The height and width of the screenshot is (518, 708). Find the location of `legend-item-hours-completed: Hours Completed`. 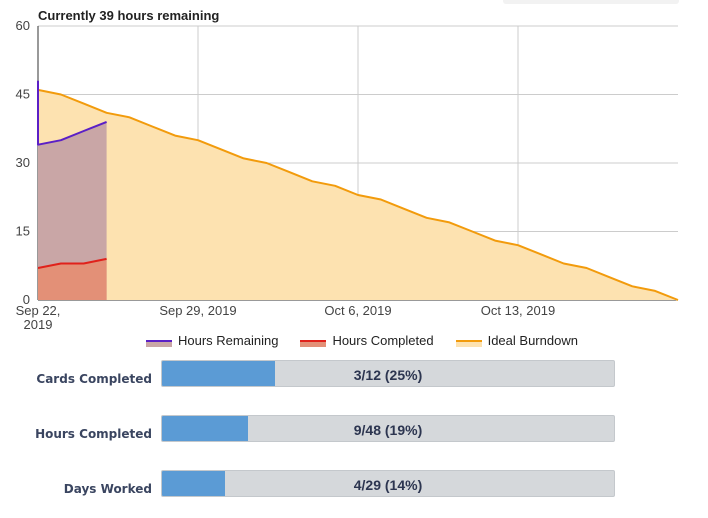

legend-item-hours-completed: Hours Completed is located at coordinates (367, 340).